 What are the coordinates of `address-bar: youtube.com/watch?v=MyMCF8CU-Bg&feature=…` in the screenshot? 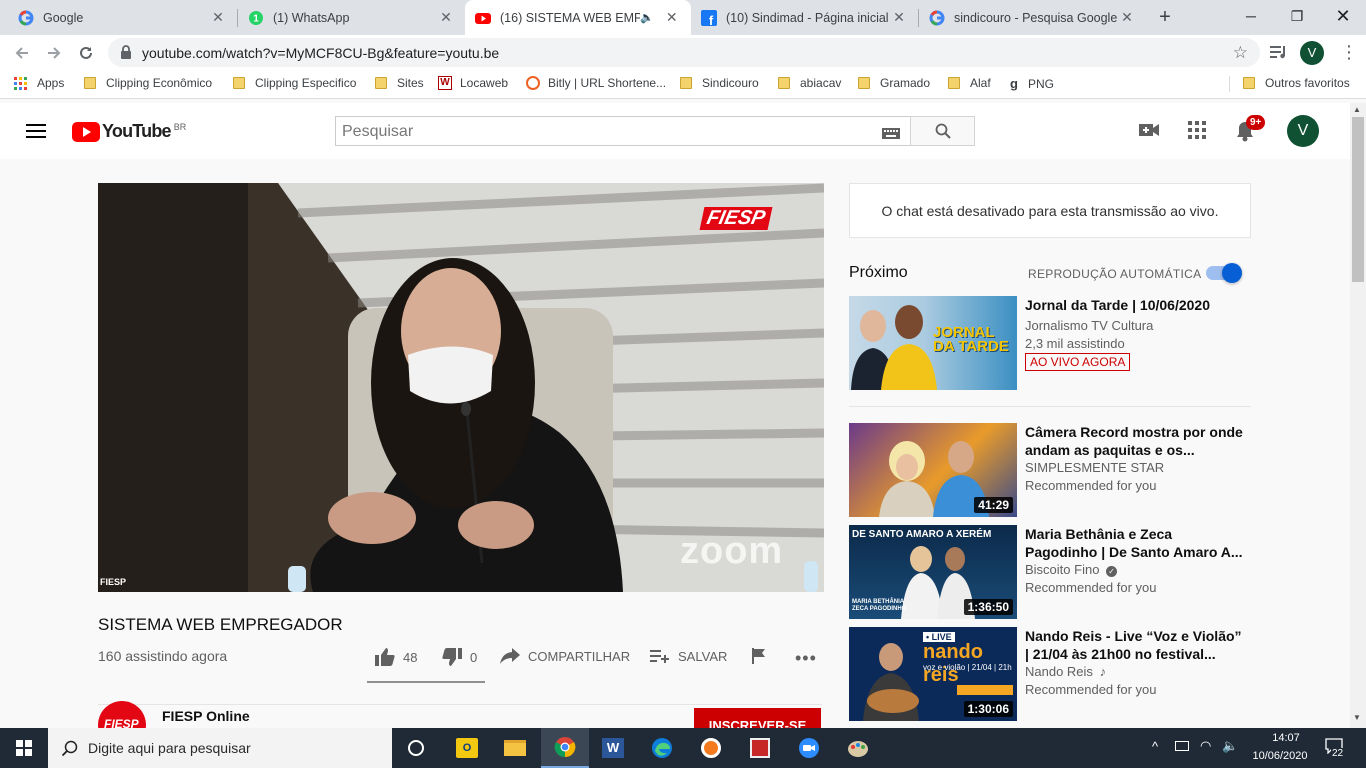 It's located at (684, 52).